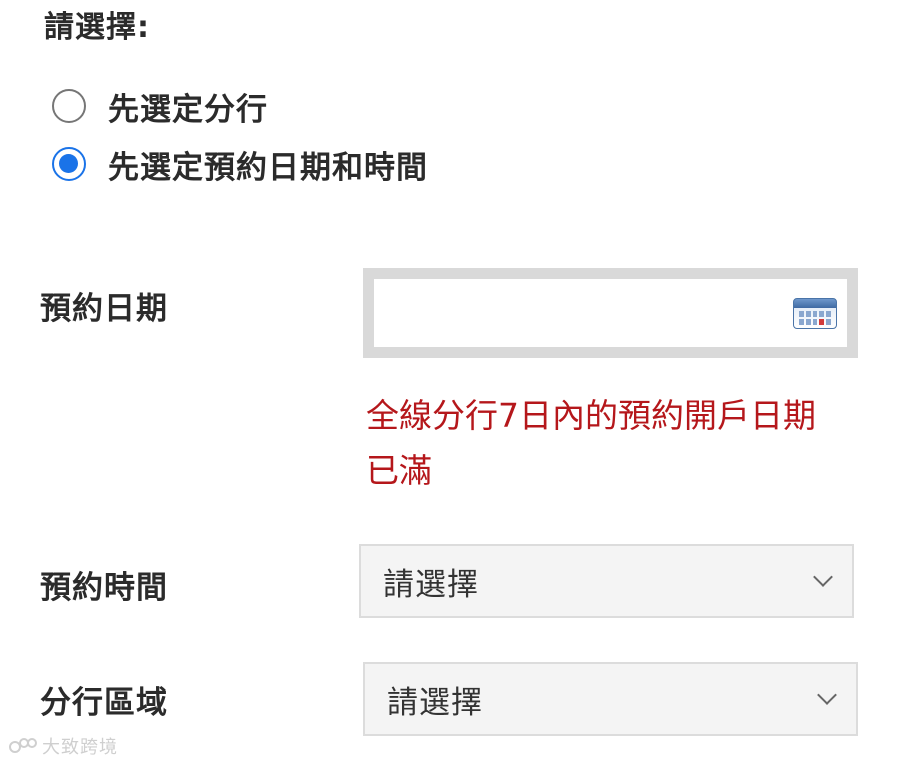  Describe the element at coordinates (104, 588) in the screenshot. I see `time-field-label: 預約時間` at that location.